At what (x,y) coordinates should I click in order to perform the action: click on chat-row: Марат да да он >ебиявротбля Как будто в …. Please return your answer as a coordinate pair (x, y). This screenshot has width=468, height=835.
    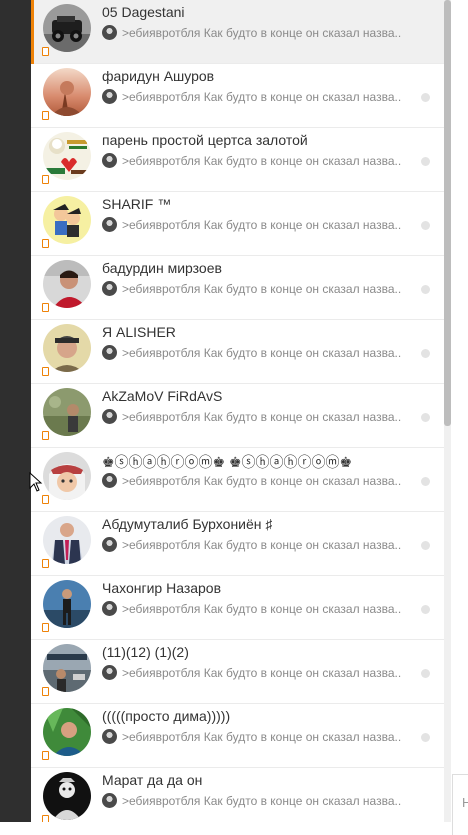
    Looking at the image, I should click on (237, 795).